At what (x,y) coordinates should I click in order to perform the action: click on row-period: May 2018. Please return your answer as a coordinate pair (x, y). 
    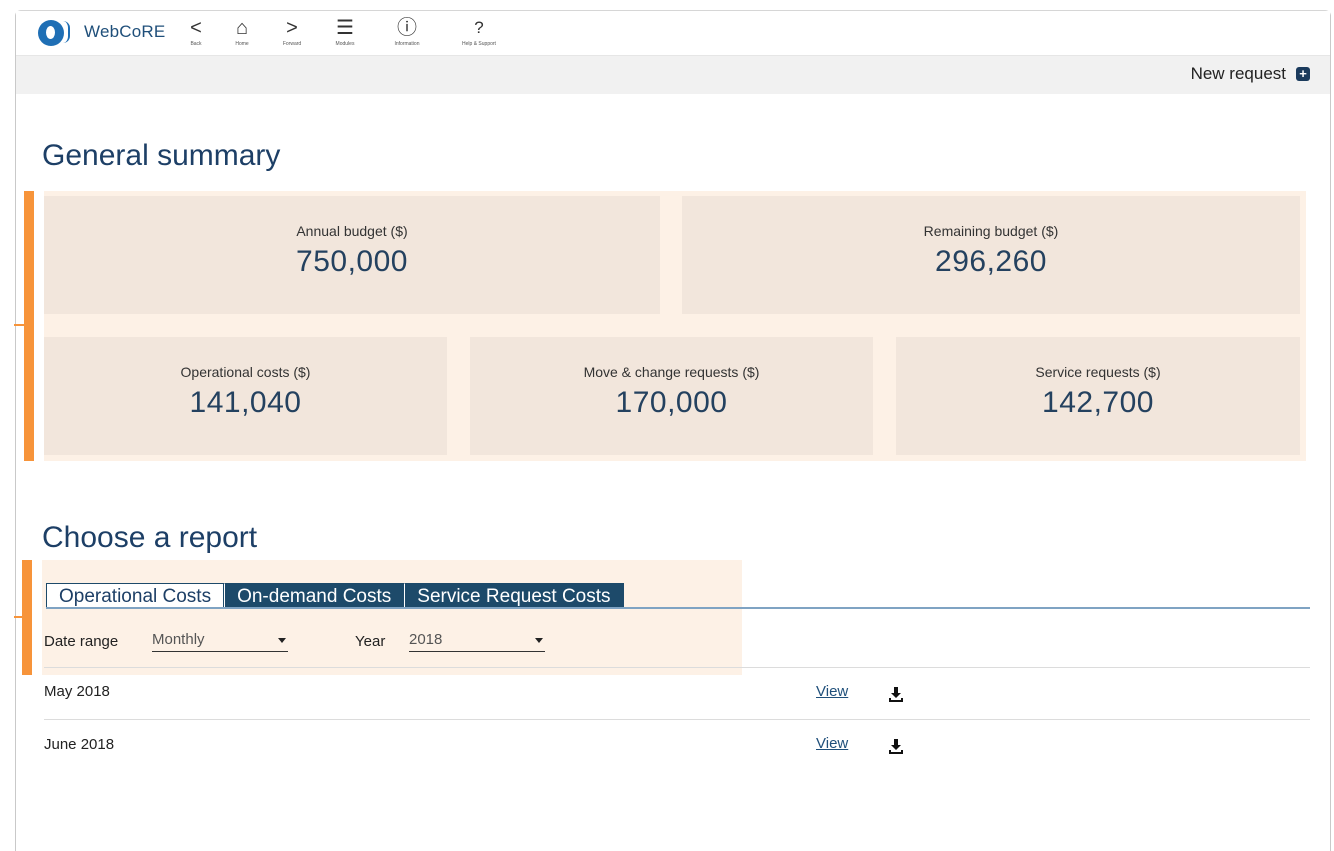
    Looking at the image, I should click on (77, 691).